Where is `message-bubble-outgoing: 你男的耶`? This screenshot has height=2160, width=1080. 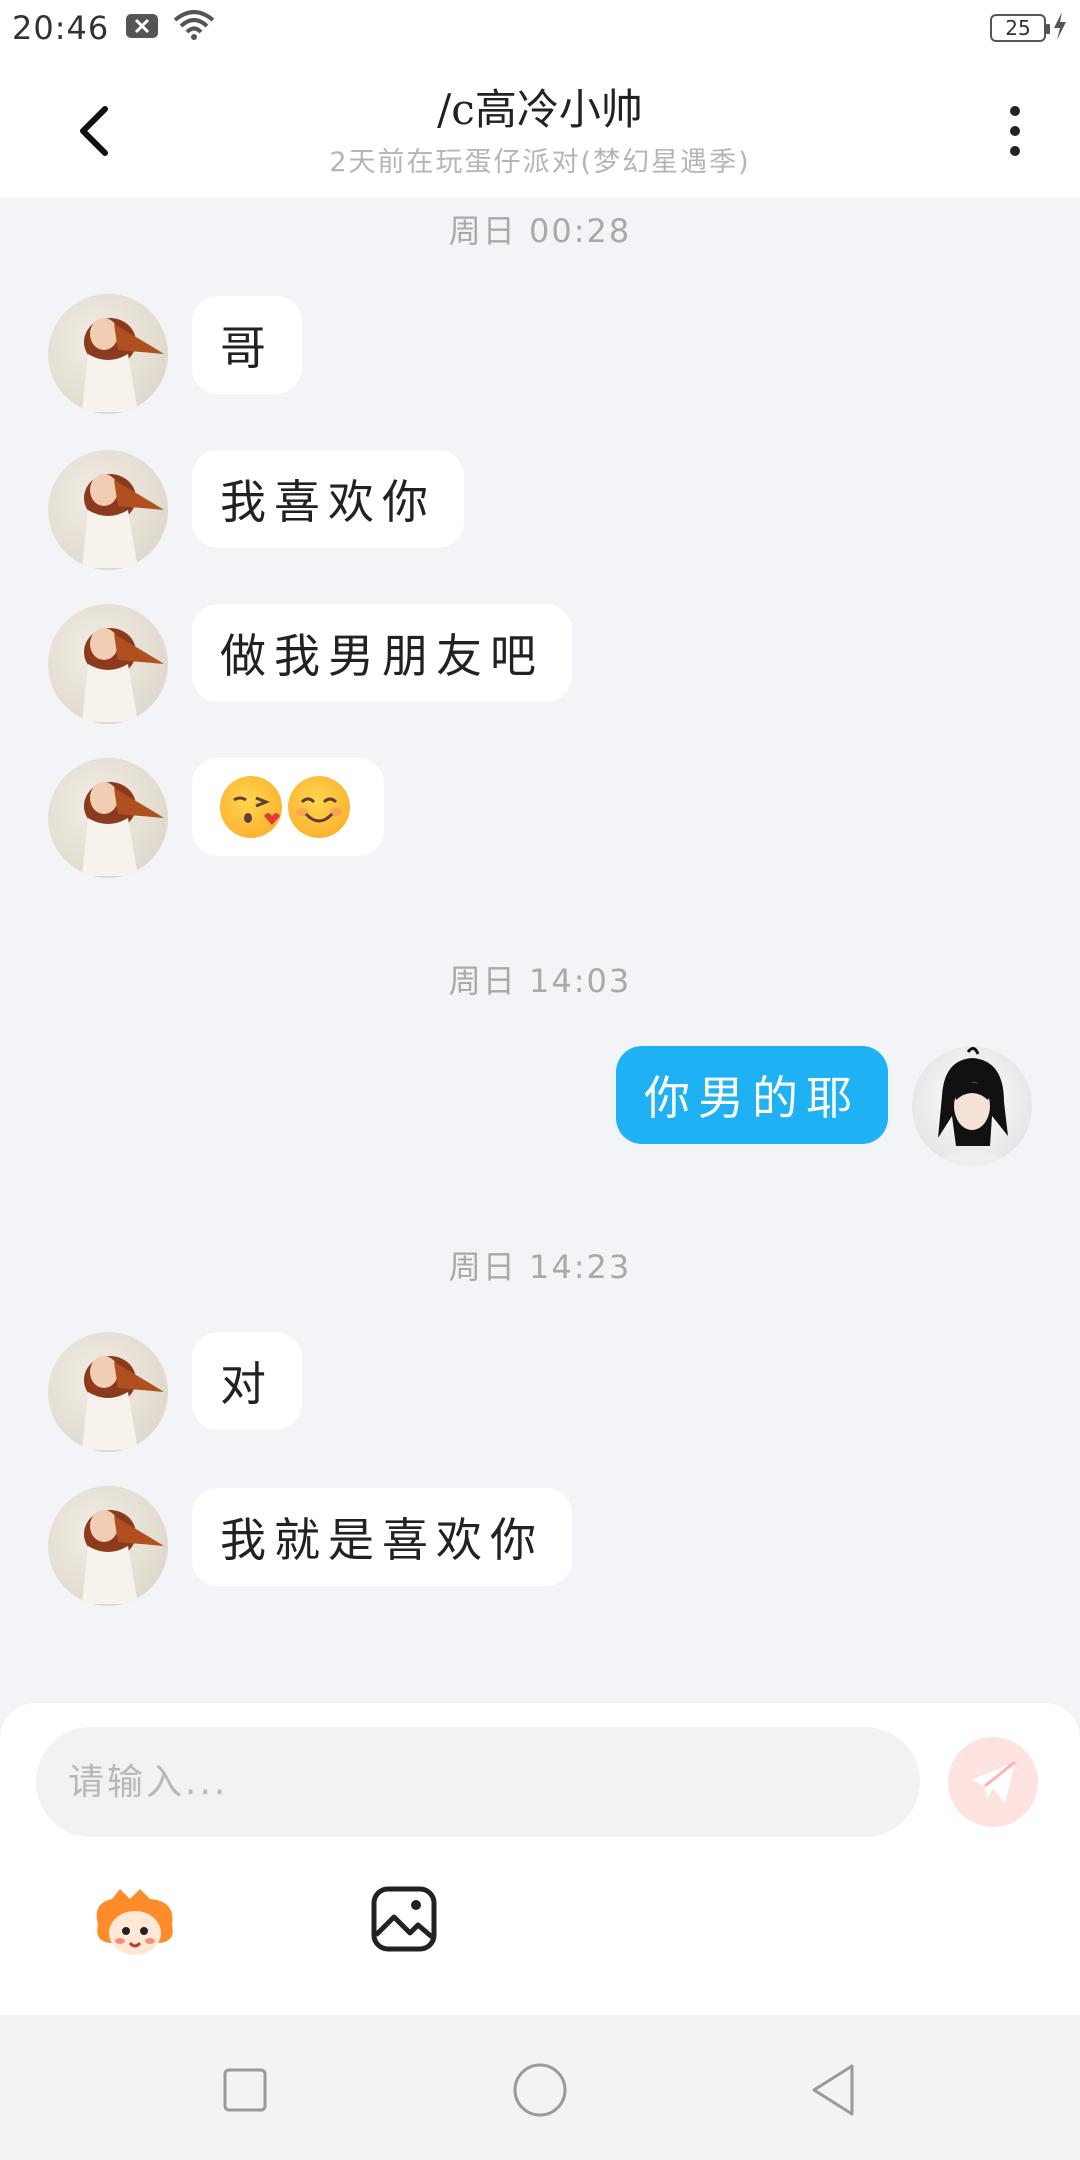
message-bubble-outgoing: 你男的耶 is located at coordinates (752, 1095).